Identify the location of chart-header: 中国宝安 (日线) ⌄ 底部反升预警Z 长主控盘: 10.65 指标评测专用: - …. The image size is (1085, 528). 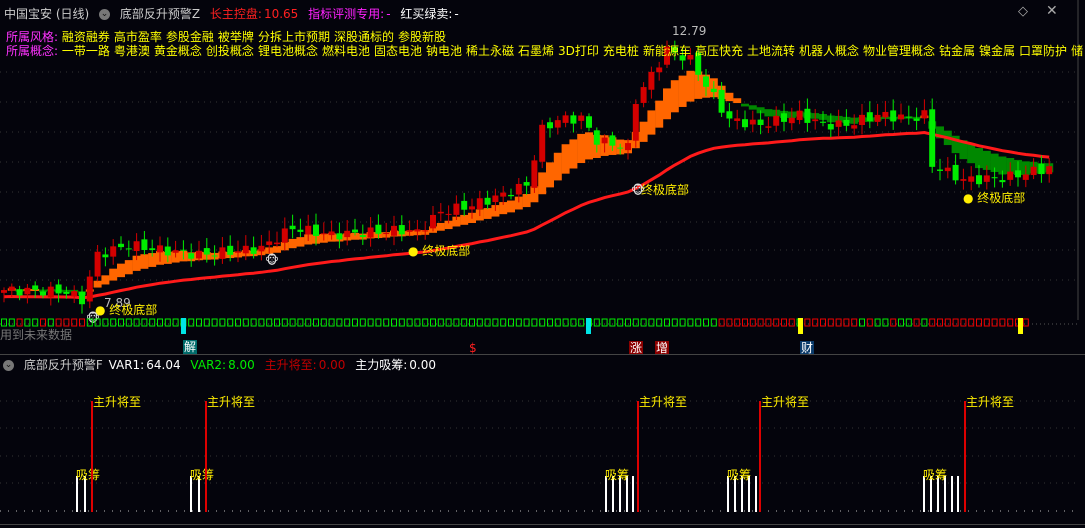
(234, 13).